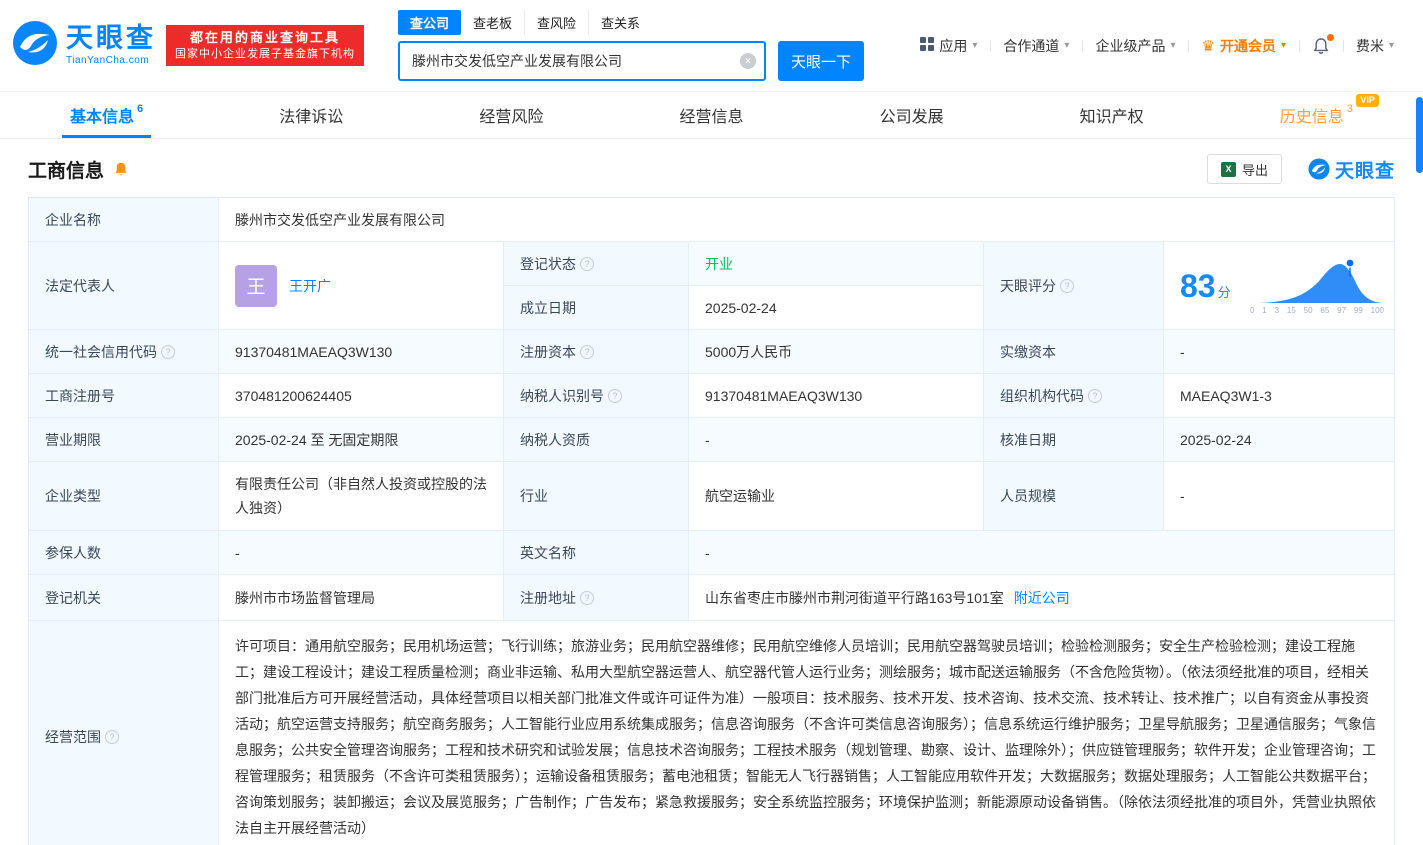  Describe the element at coordinates (66, 171) in the screenshot. I see `section-title: 工商信息` at that location.